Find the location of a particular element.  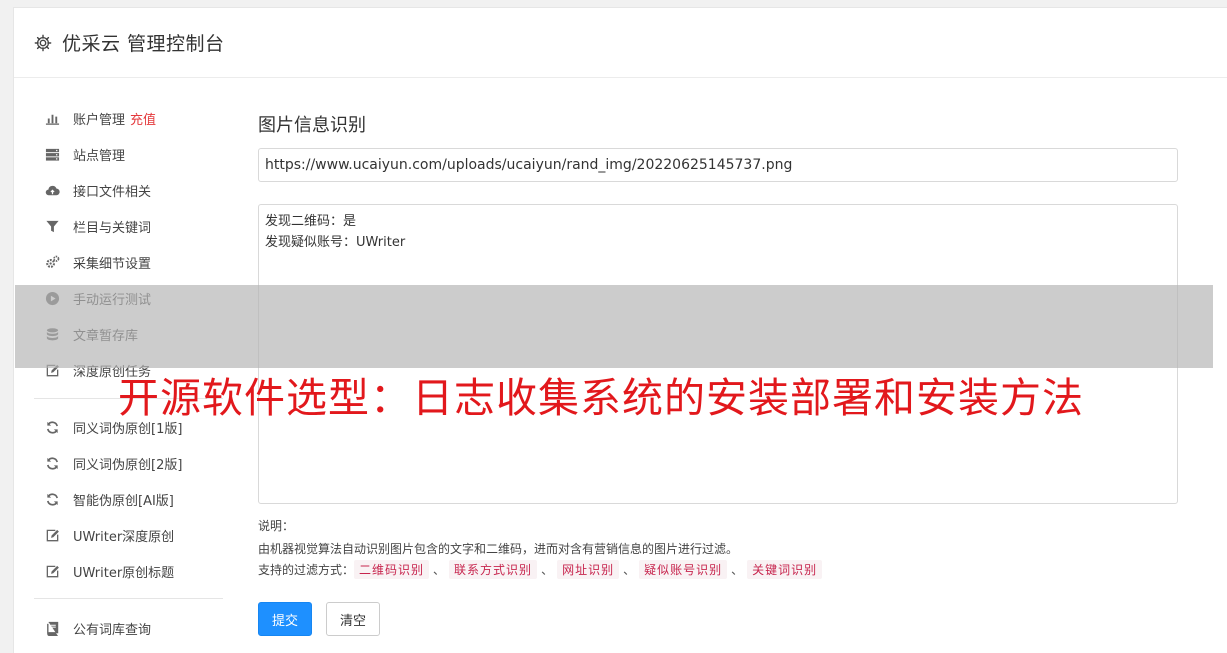

overlay-band is located at coordinates (614, 326).